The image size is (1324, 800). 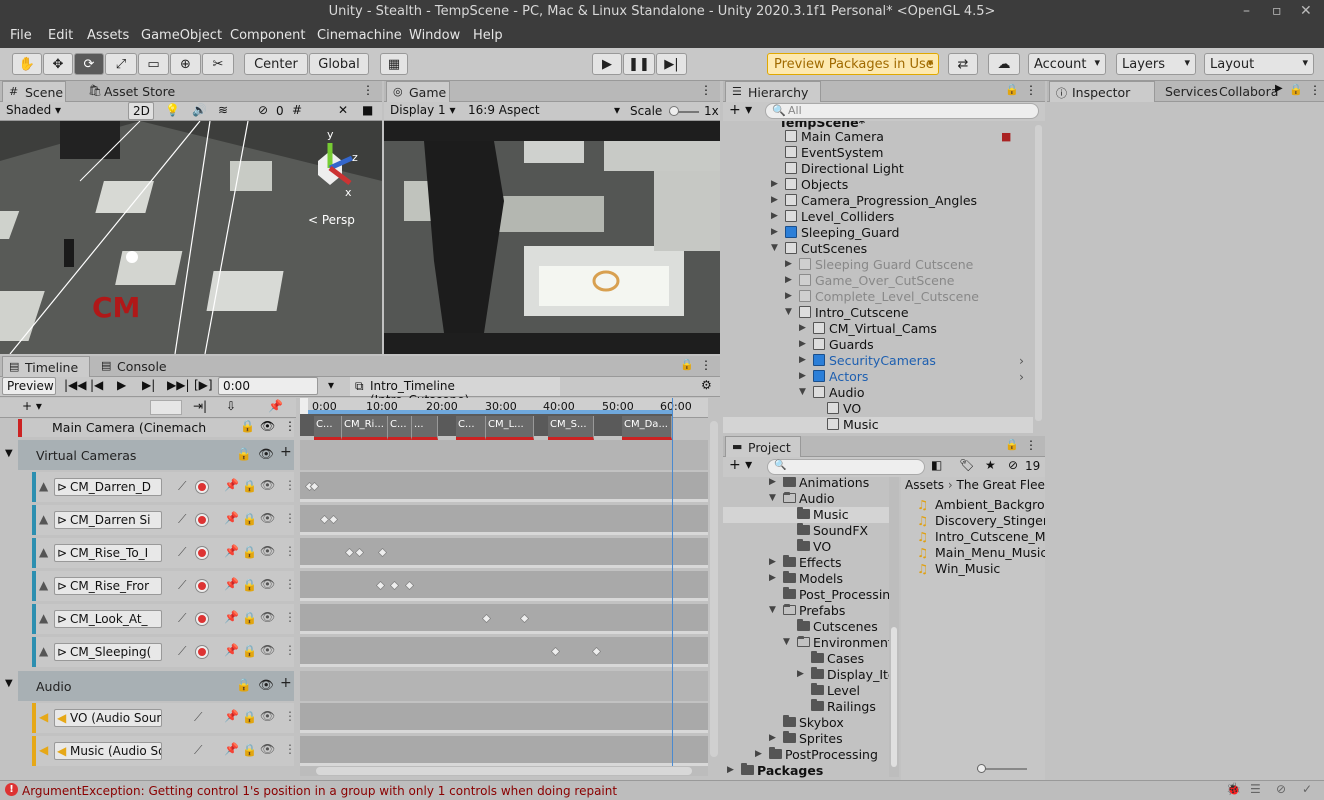 What do you see at coordinates (223, 110) in the screenshot?
I see `effects-icon: ≋` at bounding box center [223, 110].